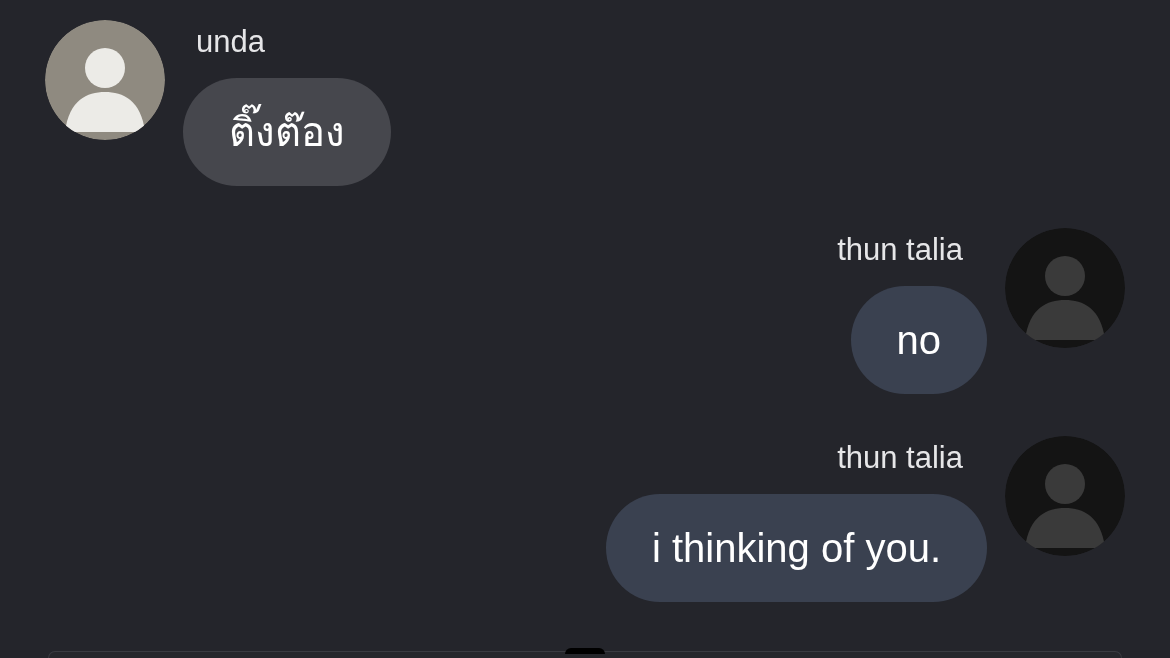 This screenshot has height=658, width=1170. What do you see at coordinates (585, 654) in the screenshot?
I see `input-field` at bounding box center [585, 654].